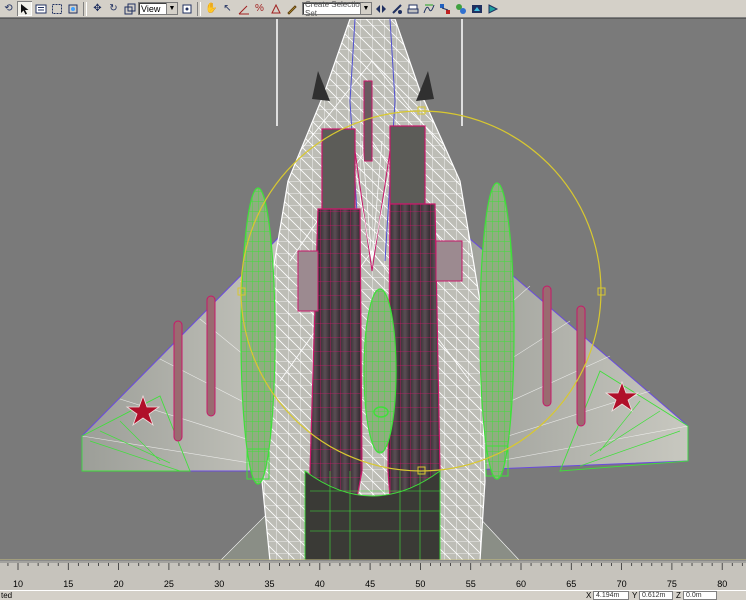 Image resolution: width=746 pixels, height=600 pixels. Describe the element at coordinates (269, 584) in the screenshot. I see `timeline-tick-label: 35` at that location.